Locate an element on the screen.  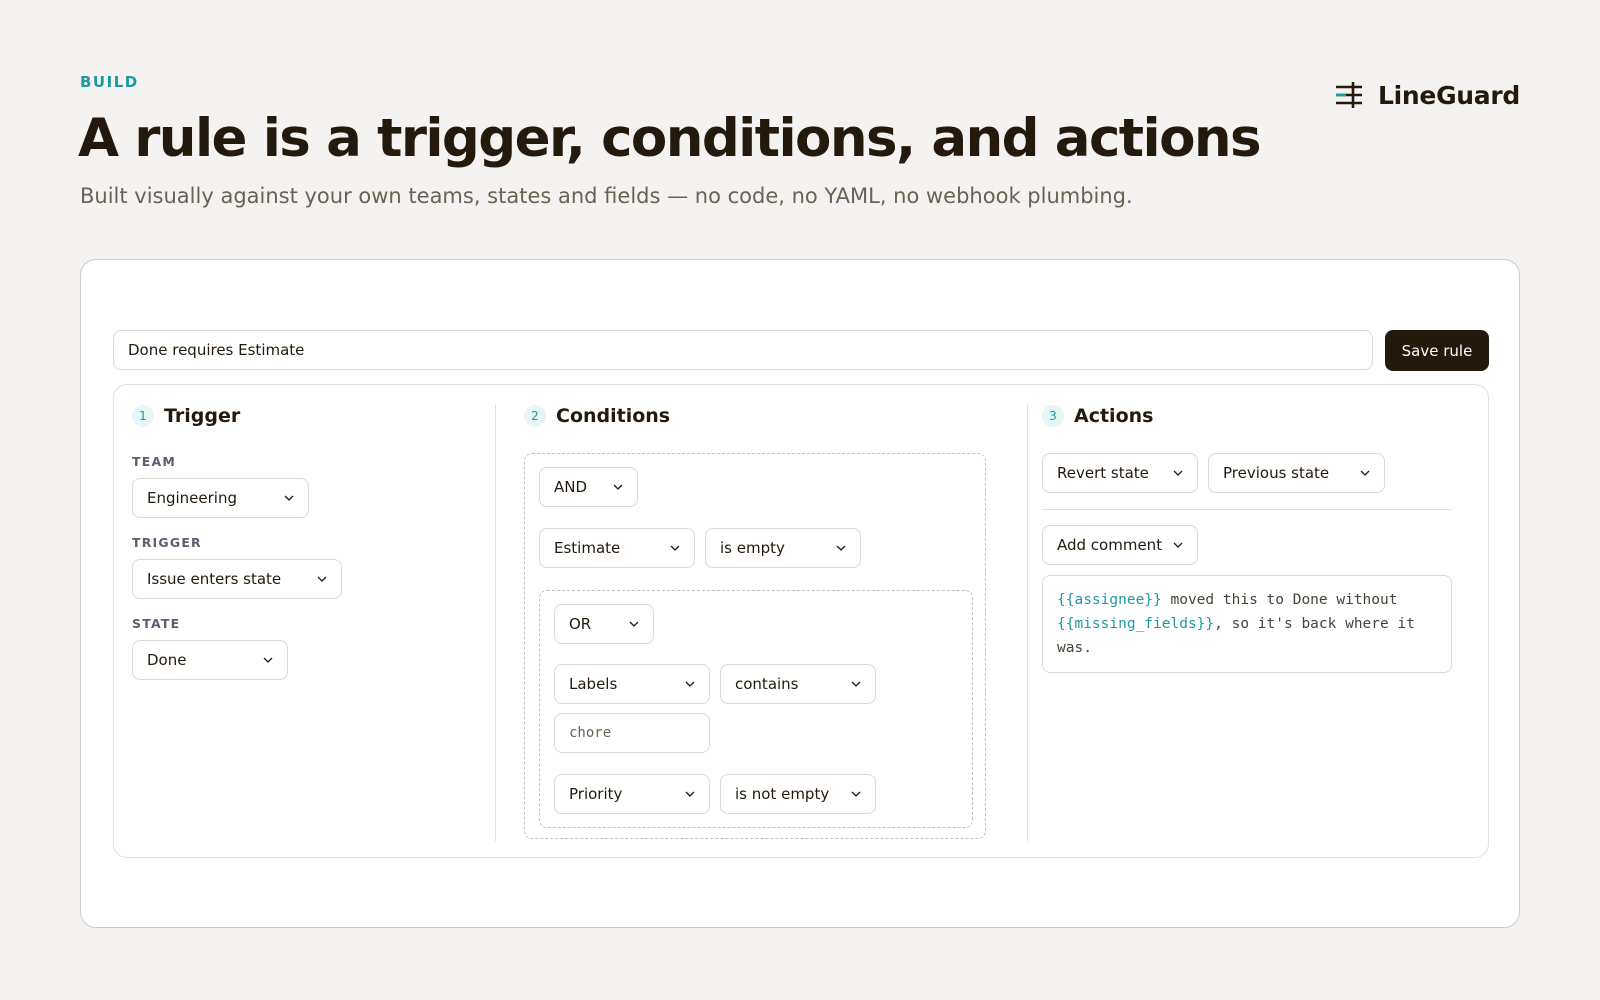
condition-field-select: Labels is located at coordinates (632, 684).